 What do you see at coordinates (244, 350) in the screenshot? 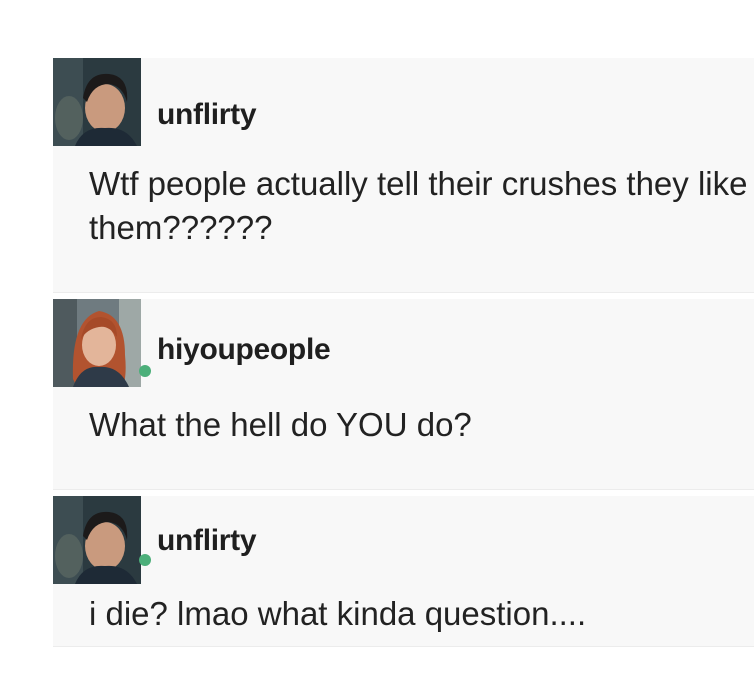
I see `username: hiyoupeople` at bounding box center [244, 350].